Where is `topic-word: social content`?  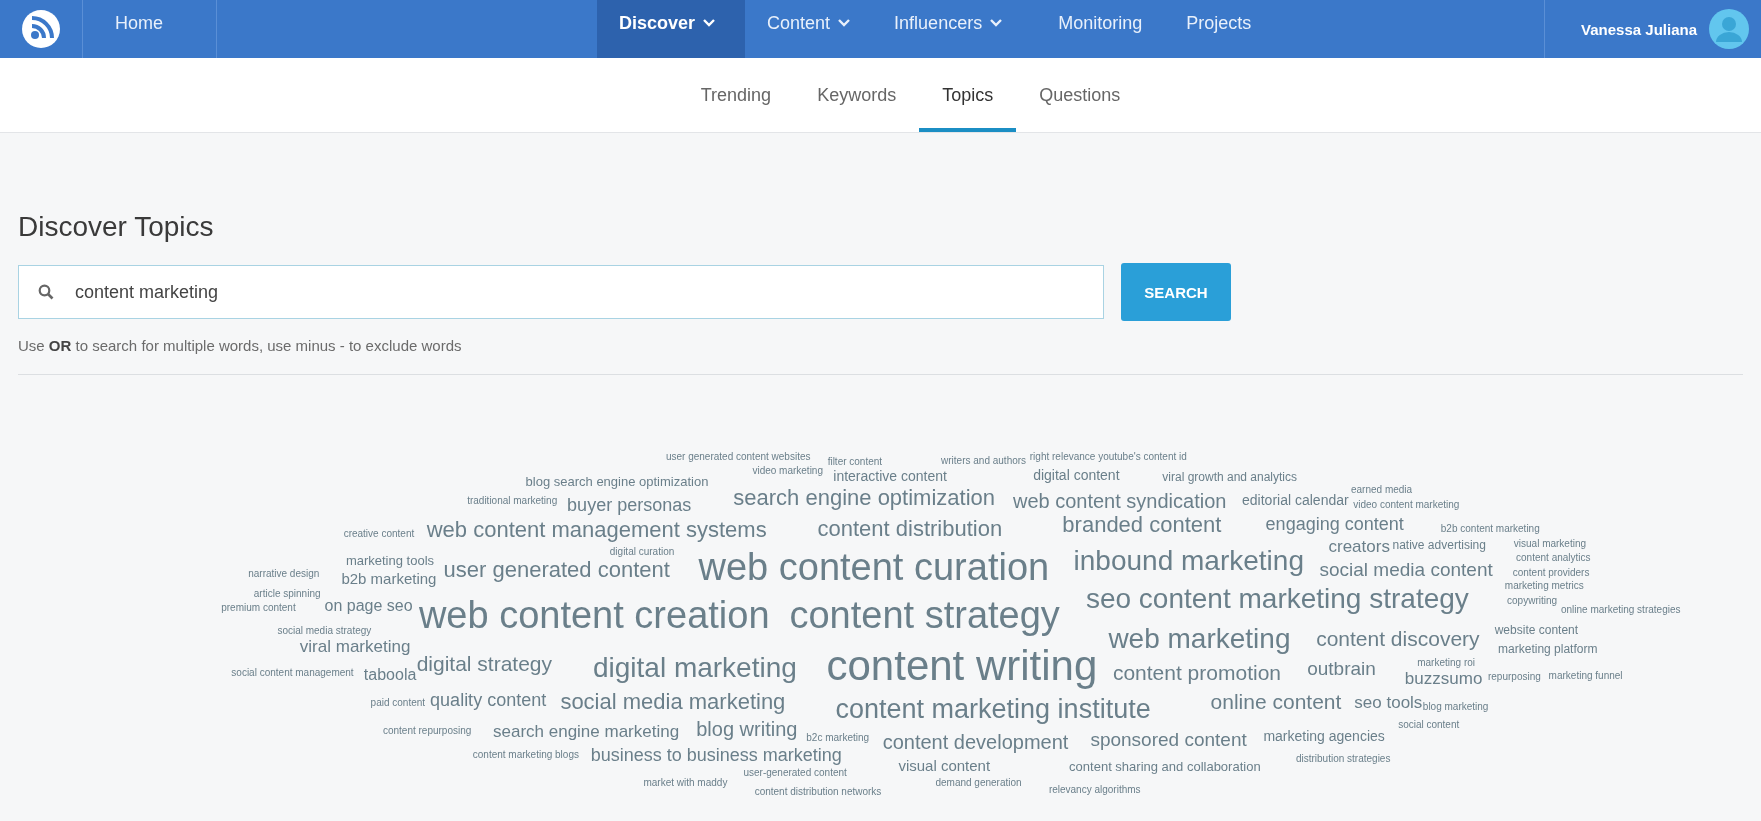 topic-word: social content is located at coordinates (1429, 724).